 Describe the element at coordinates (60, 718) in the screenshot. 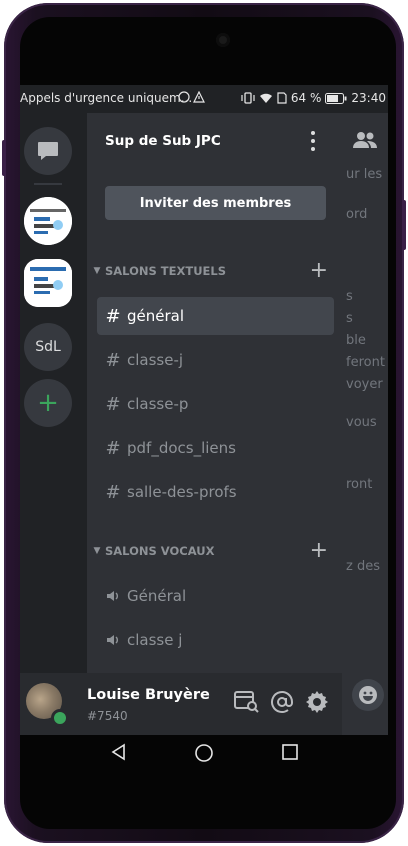

I see `online-status-indicator` at that location.